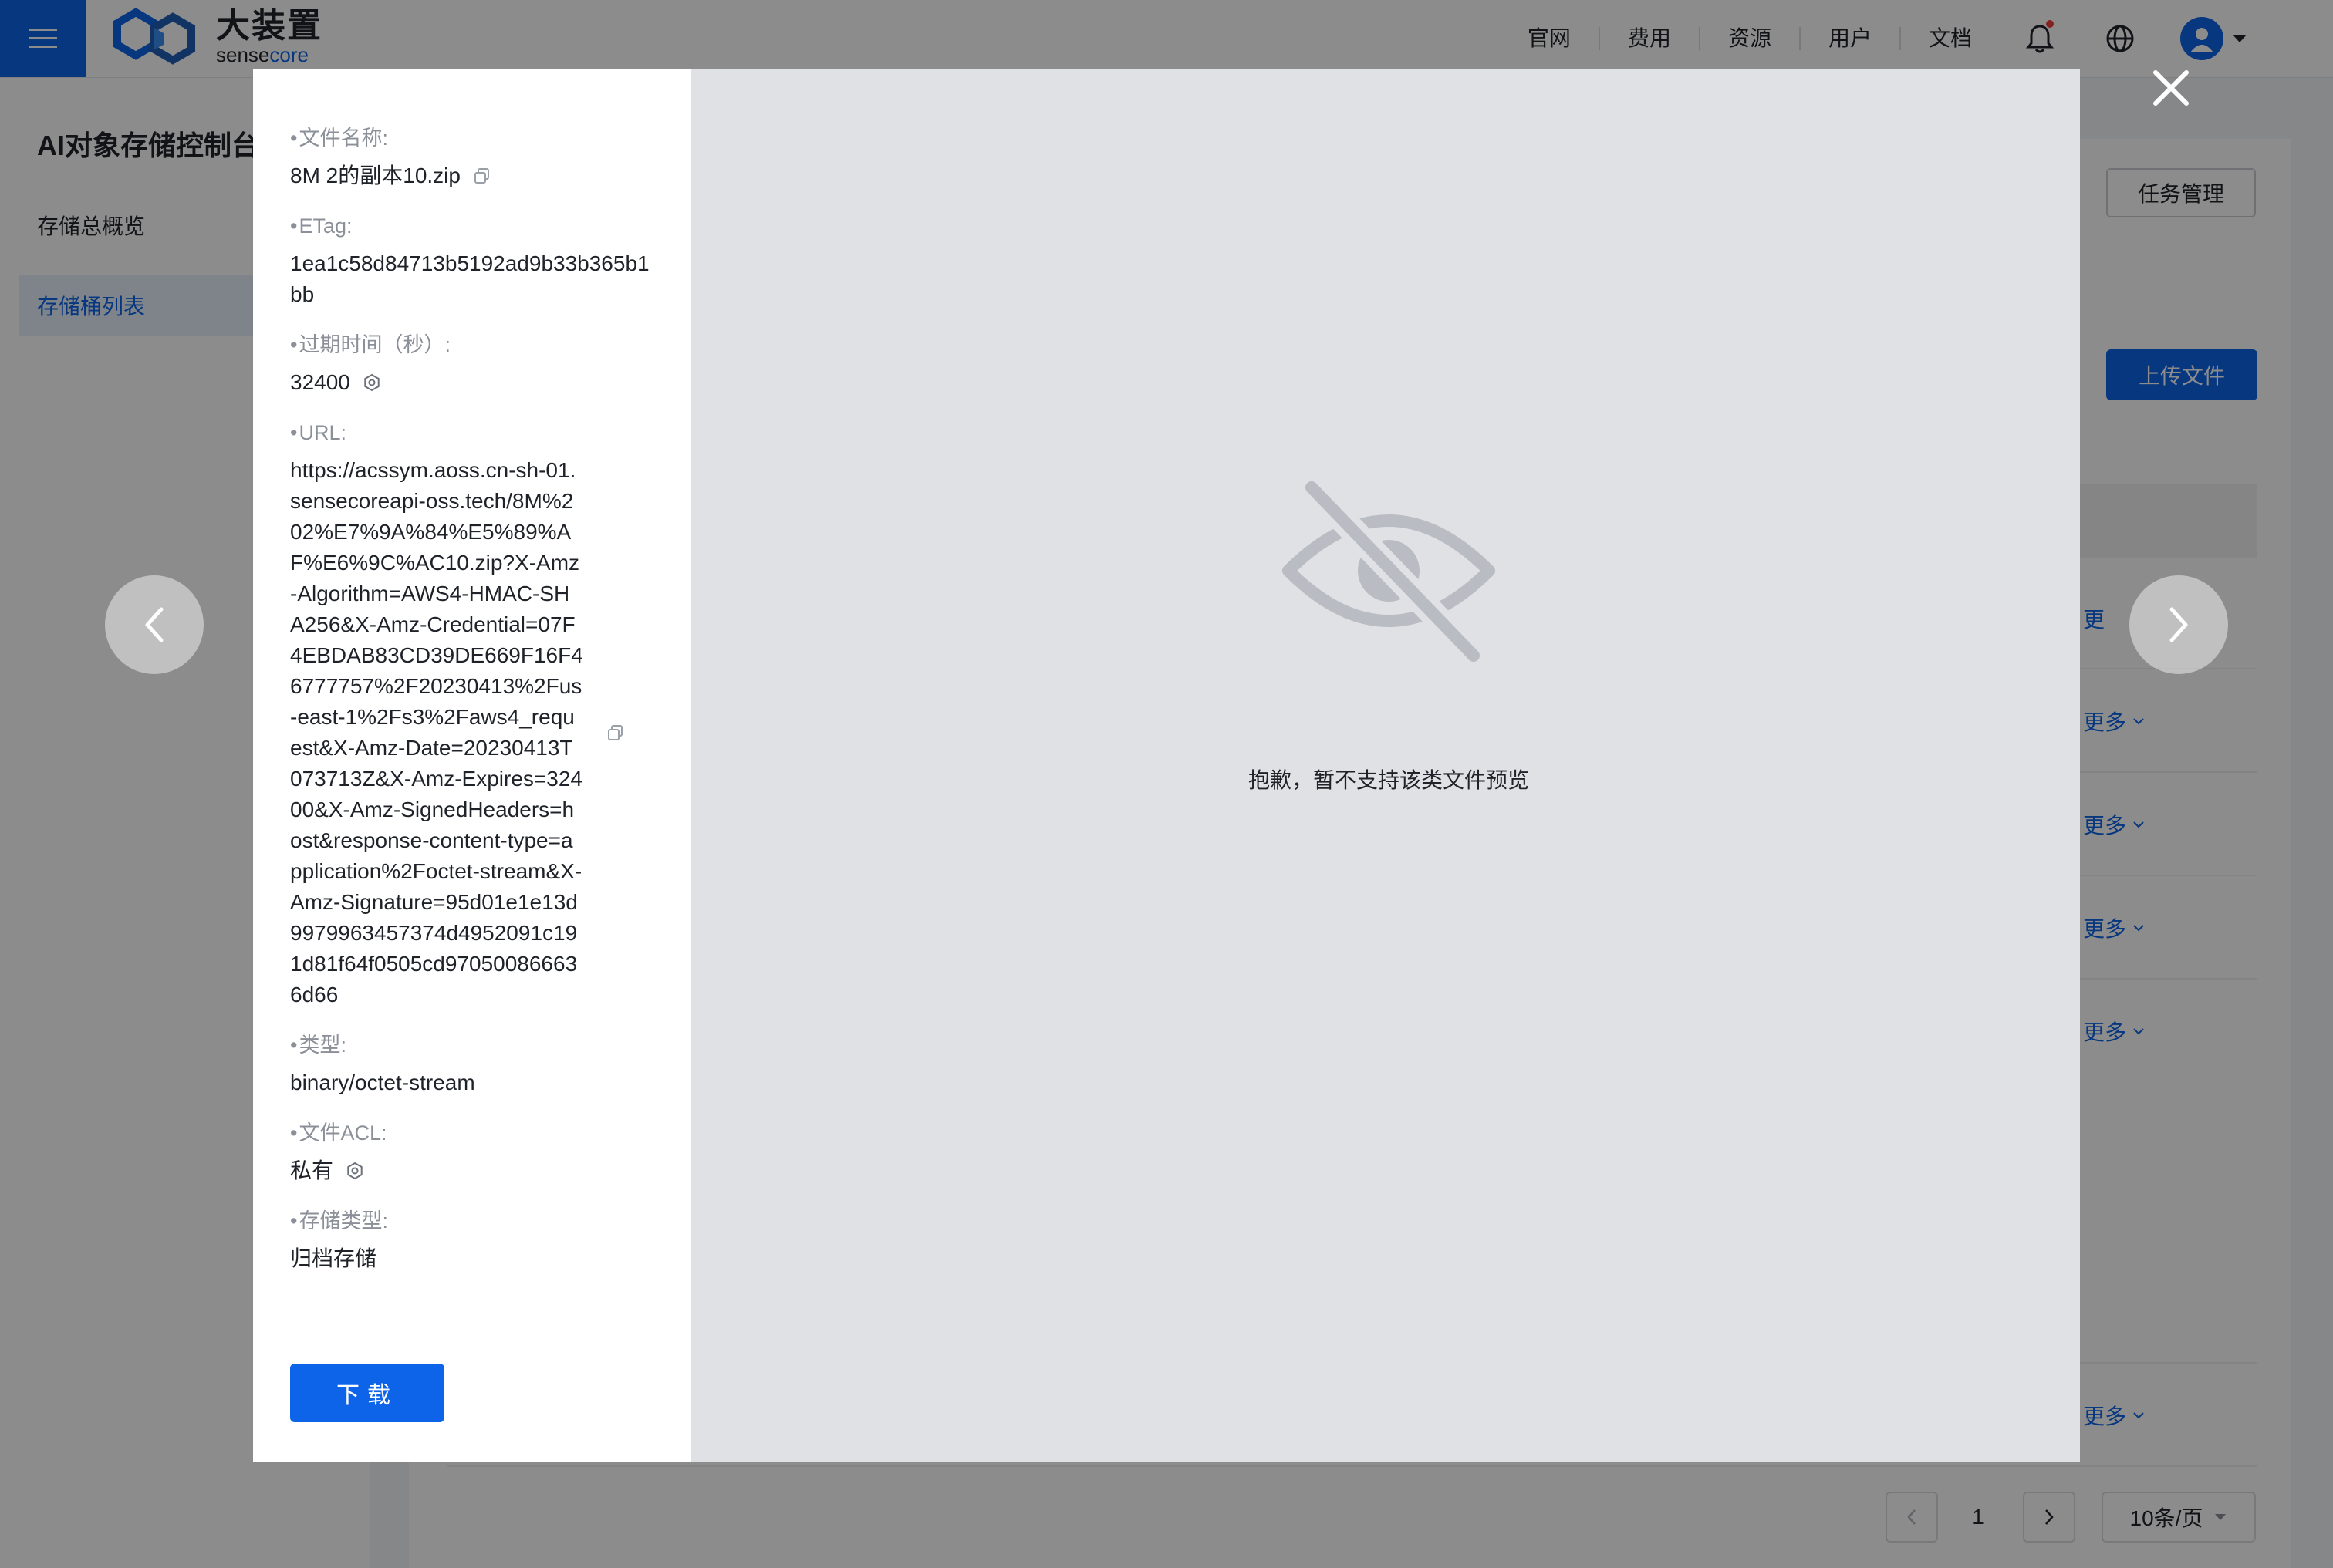  I want to click on chevron-right-icon, so click(2178, 625).